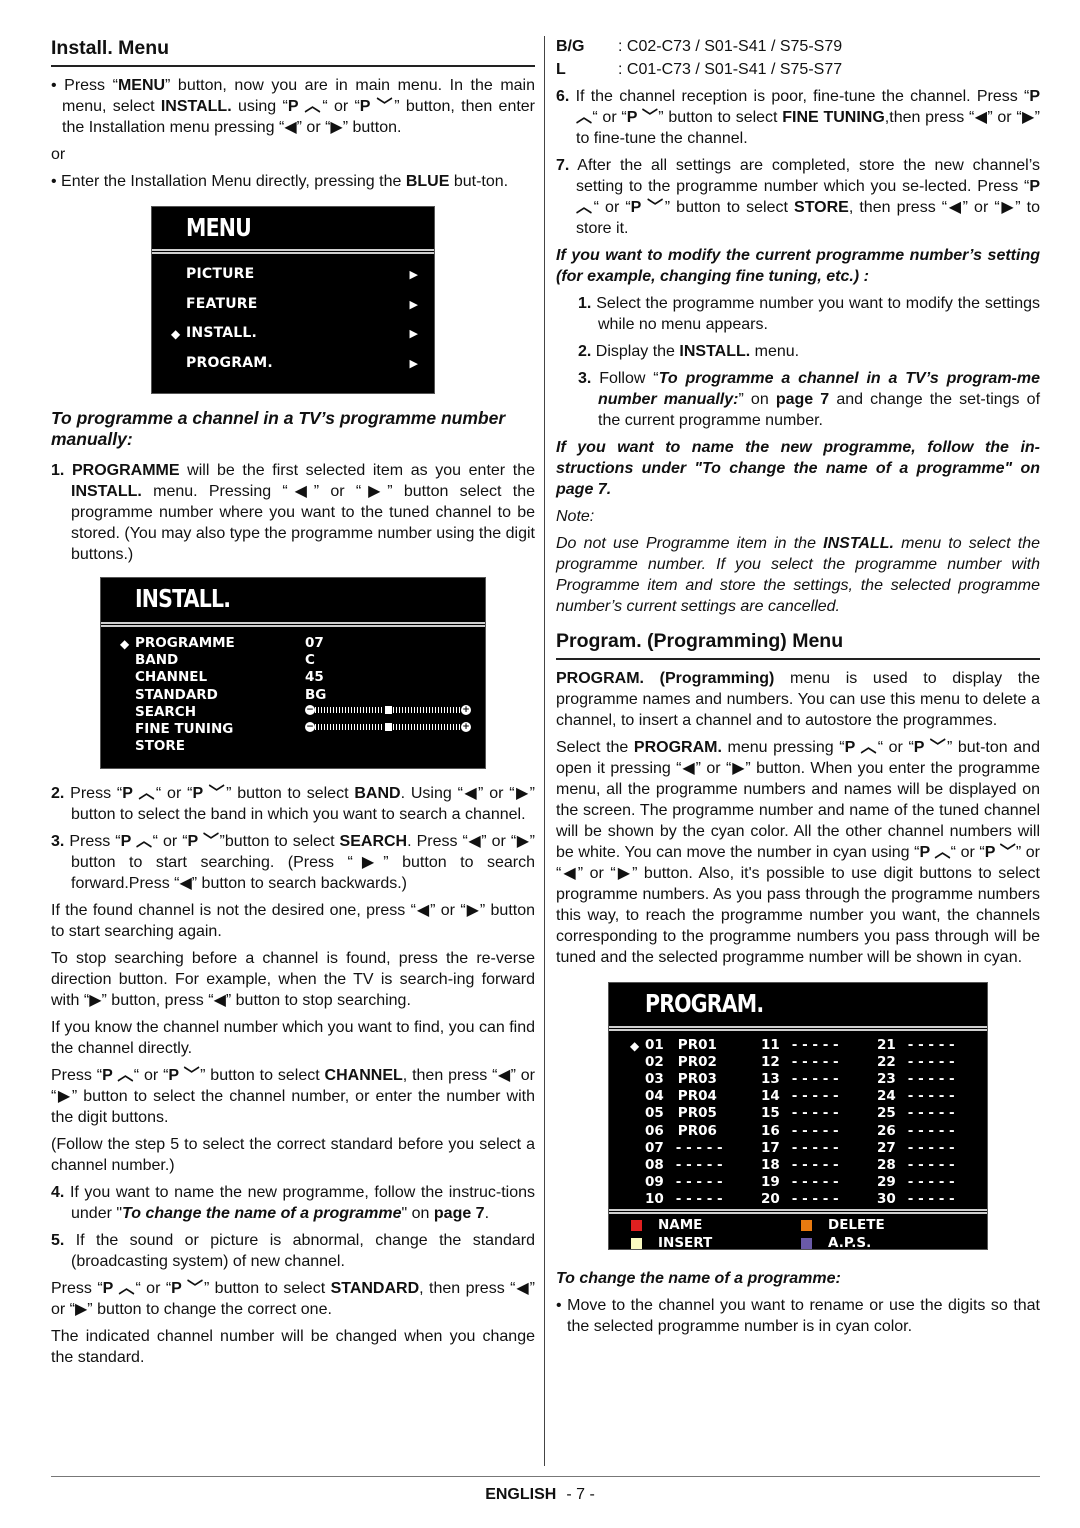  I want to click on program-name: PR01, so click(697, 1045).